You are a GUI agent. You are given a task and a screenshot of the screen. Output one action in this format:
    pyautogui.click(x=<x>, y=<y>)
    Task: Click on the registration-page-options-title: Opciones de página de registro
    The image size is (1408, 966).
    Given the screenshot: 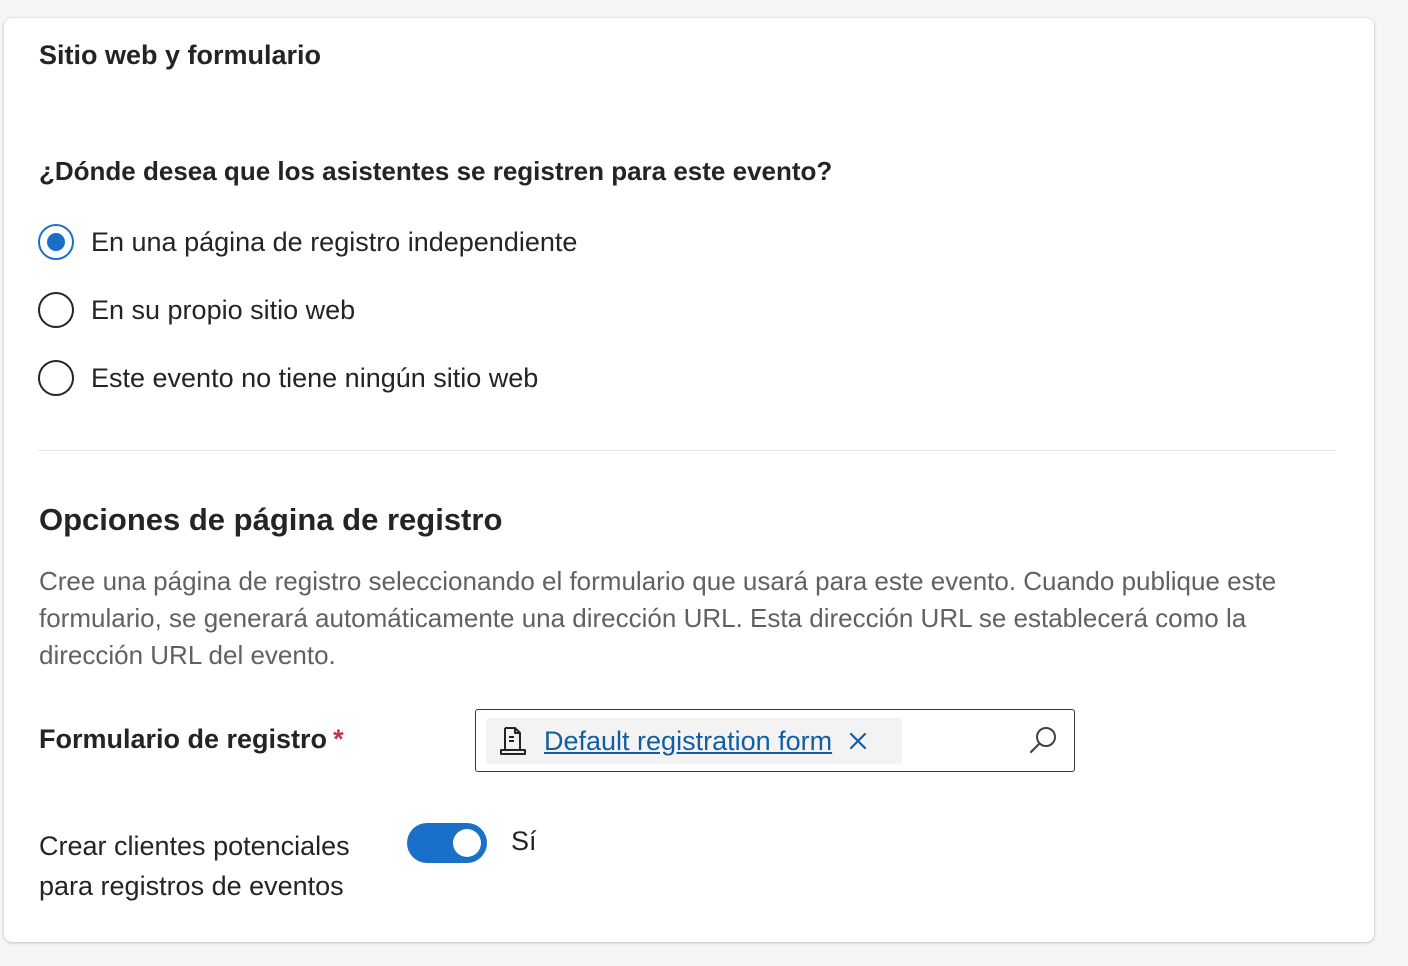 What is the action you would take?
    pyautogui.click(x=271, y=519)
    